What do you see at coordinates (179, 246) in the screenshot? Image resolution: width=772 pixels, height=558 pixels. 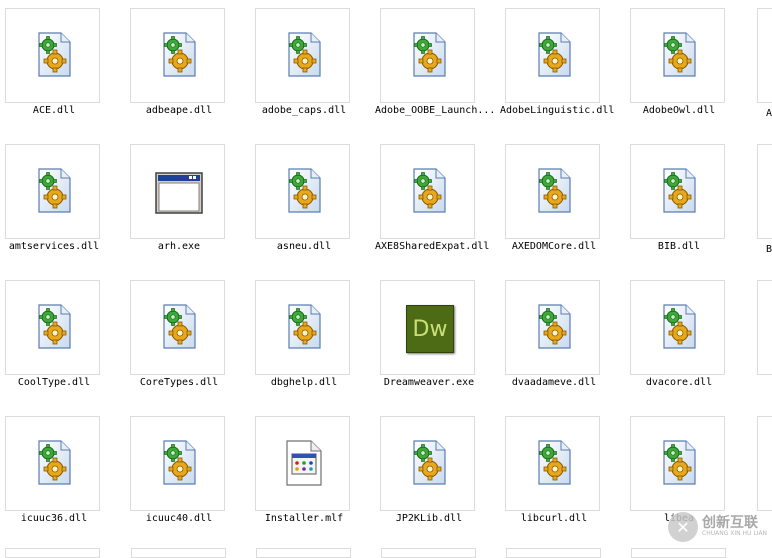 I see `file-name-label: arh.exe` at bounding box center [179, 246].